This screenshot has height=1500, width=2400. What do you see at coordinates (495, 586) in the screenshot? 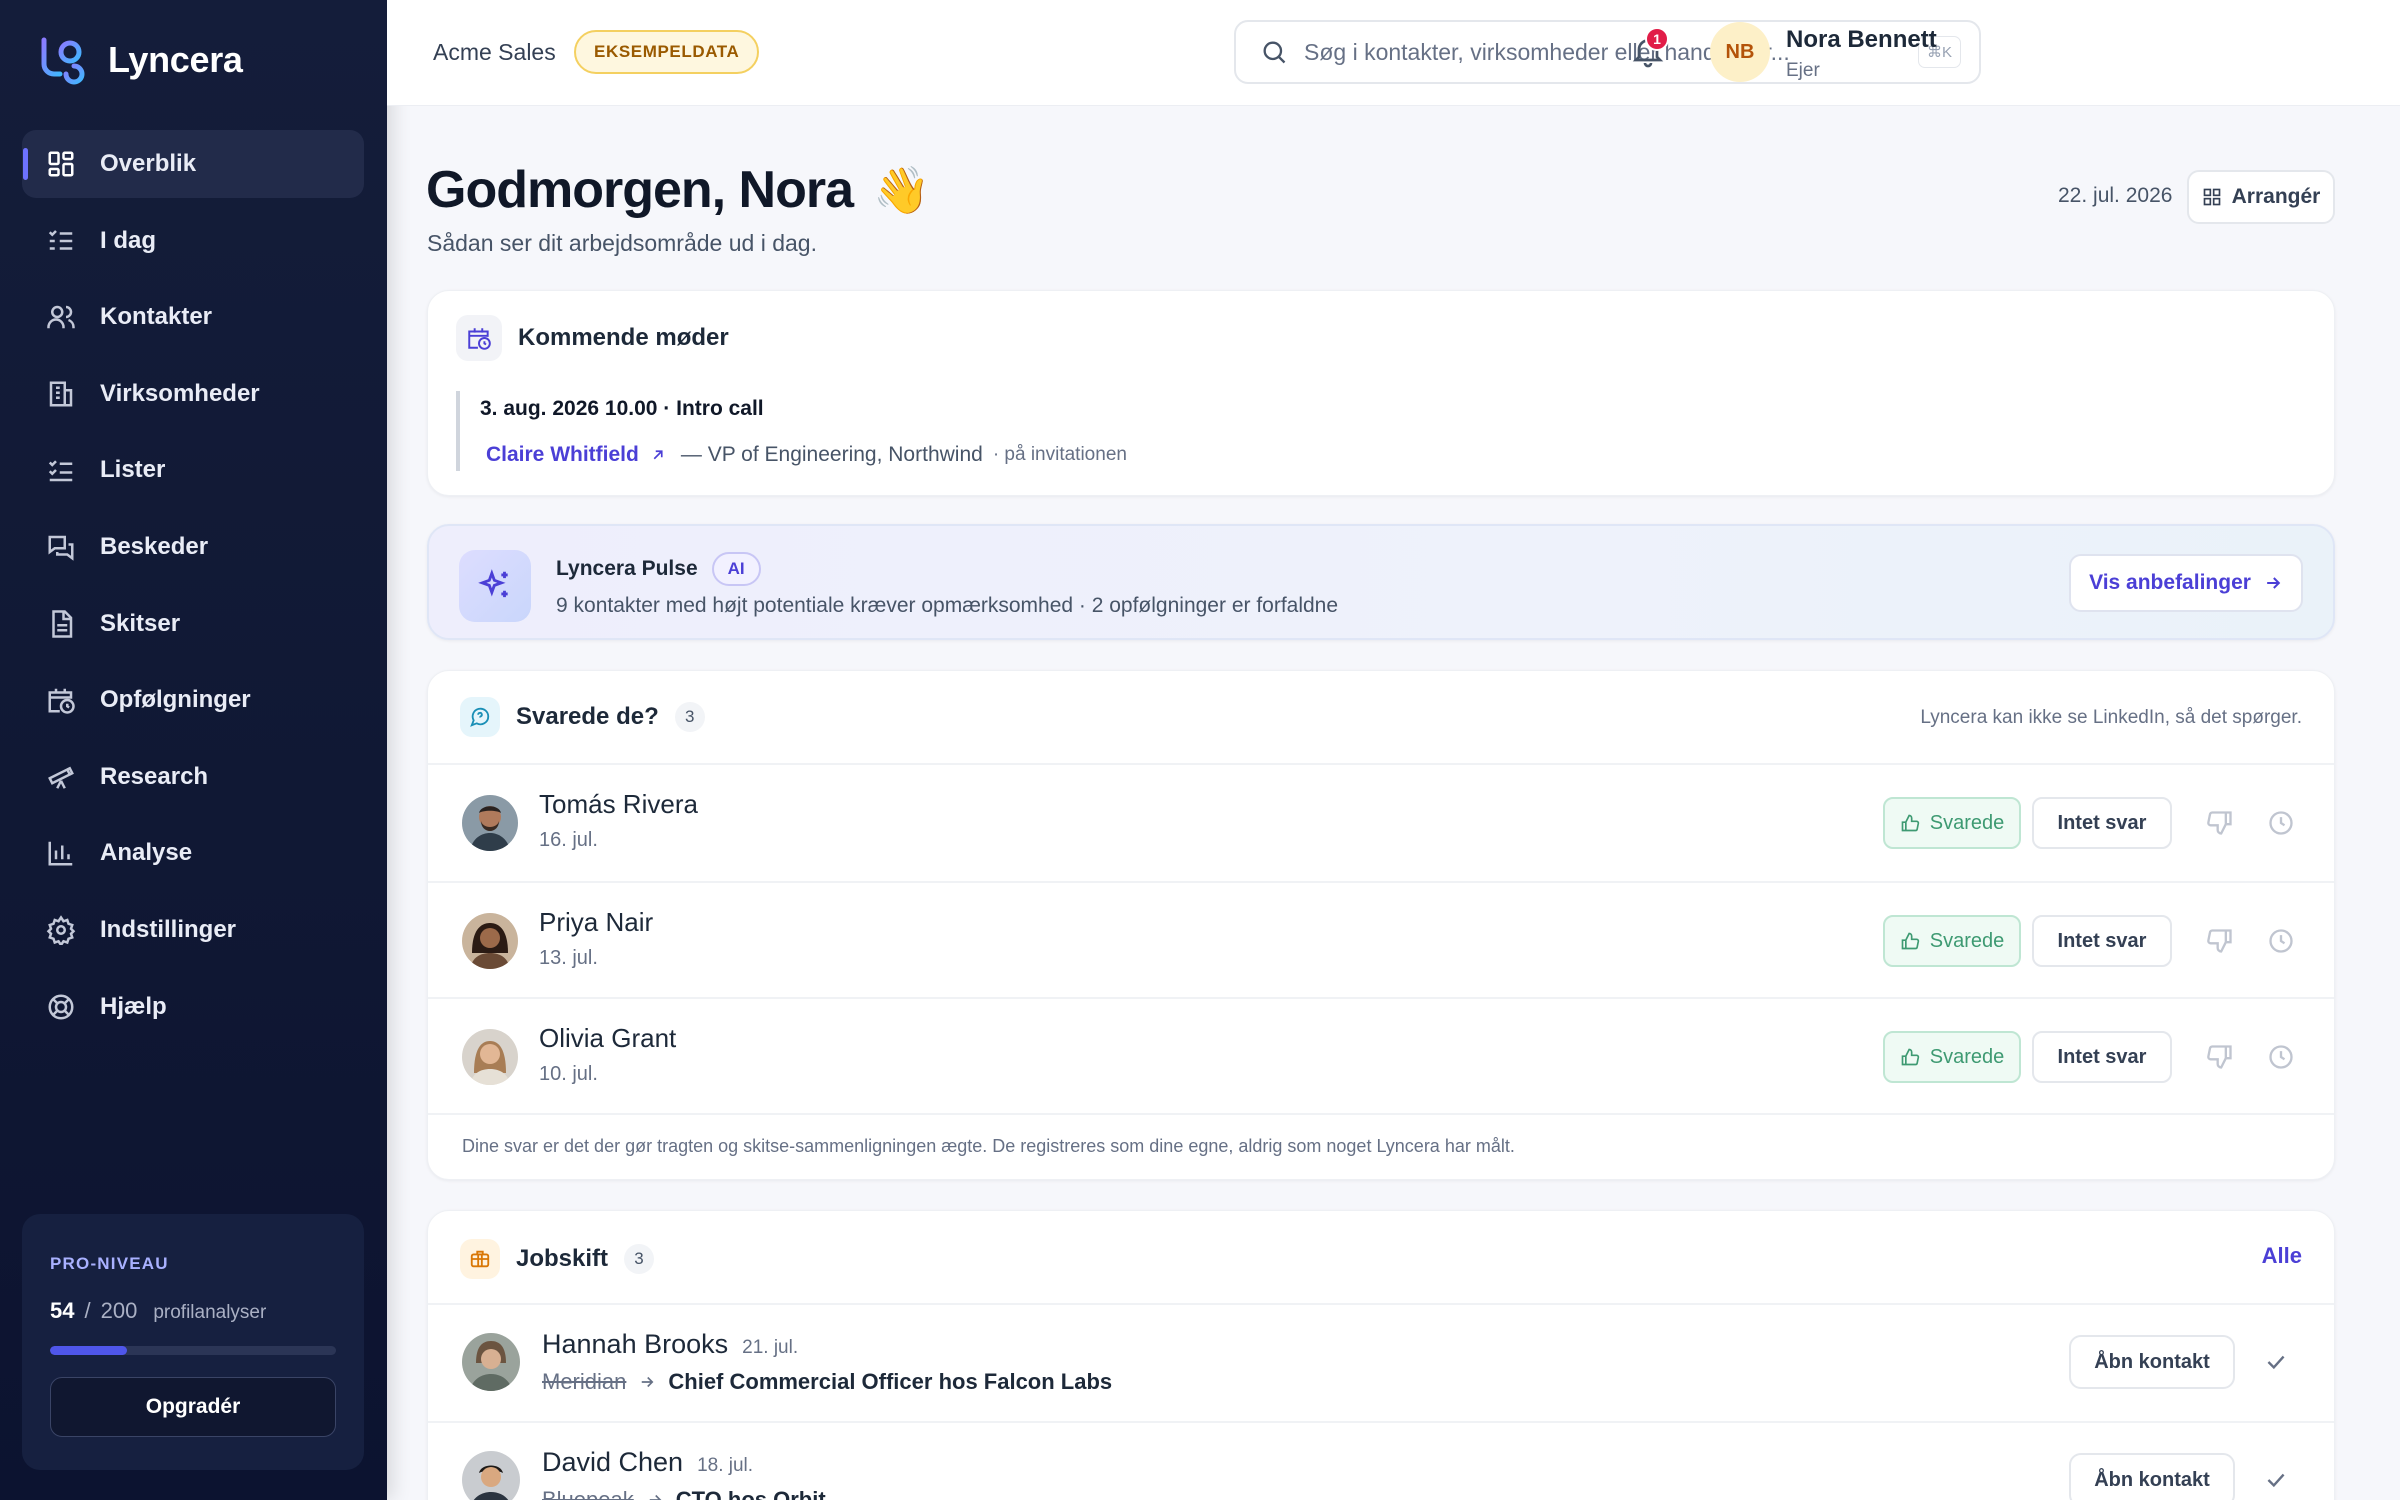
I see `pulse-icon-chip` at bounding box center [495, 586].